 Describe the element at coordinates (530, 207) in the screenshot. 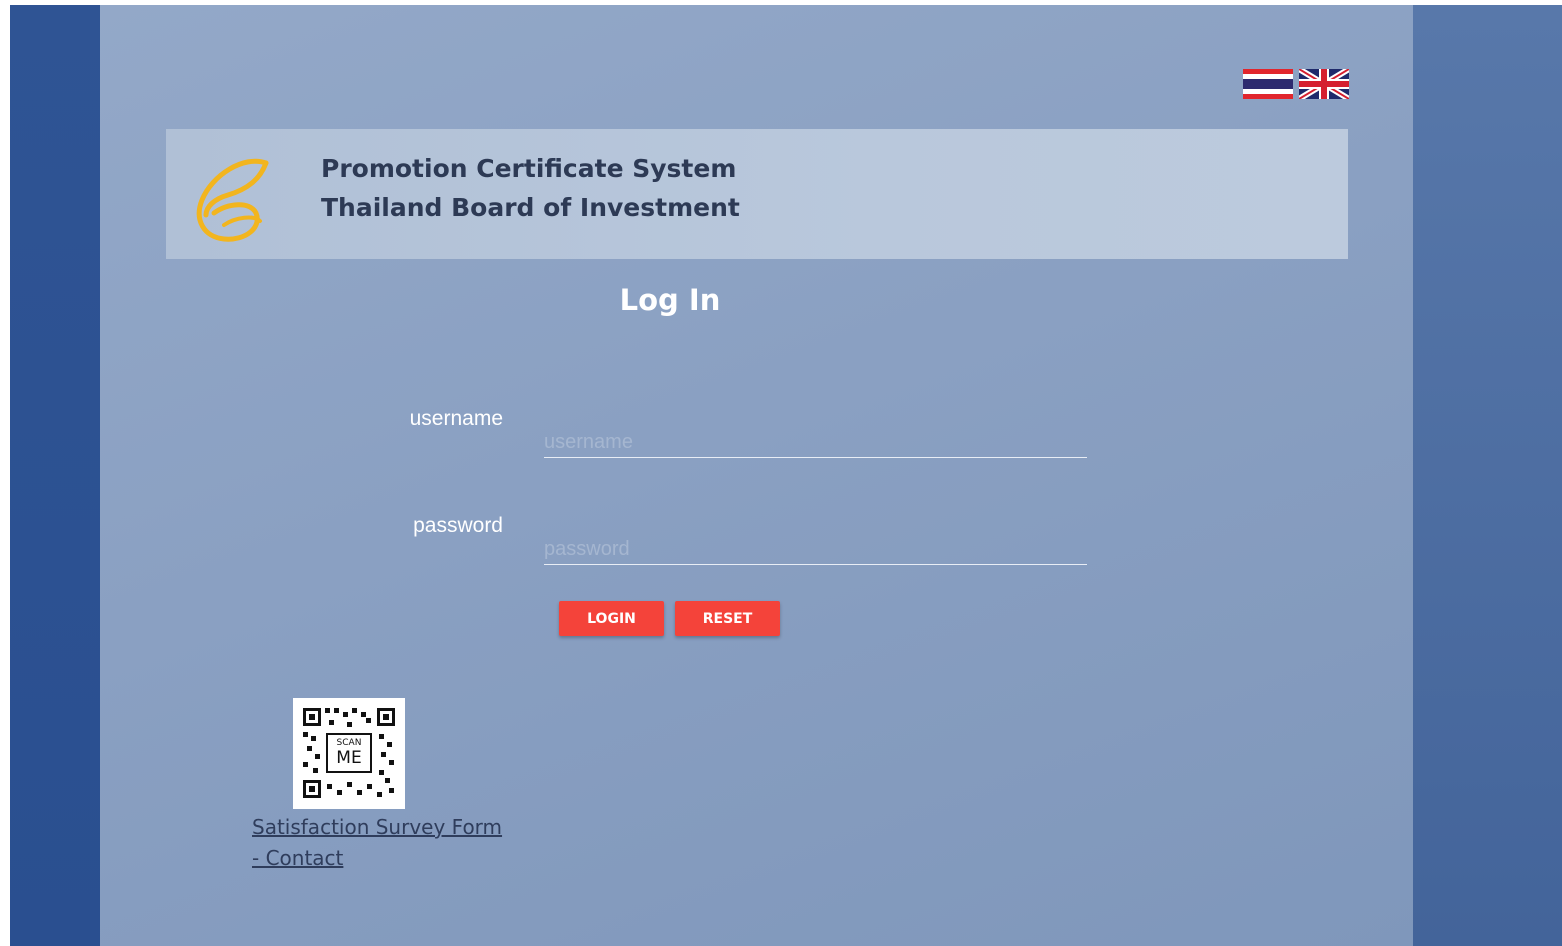

I see `header-title-line2: Thailand Board of Investment` at that location.